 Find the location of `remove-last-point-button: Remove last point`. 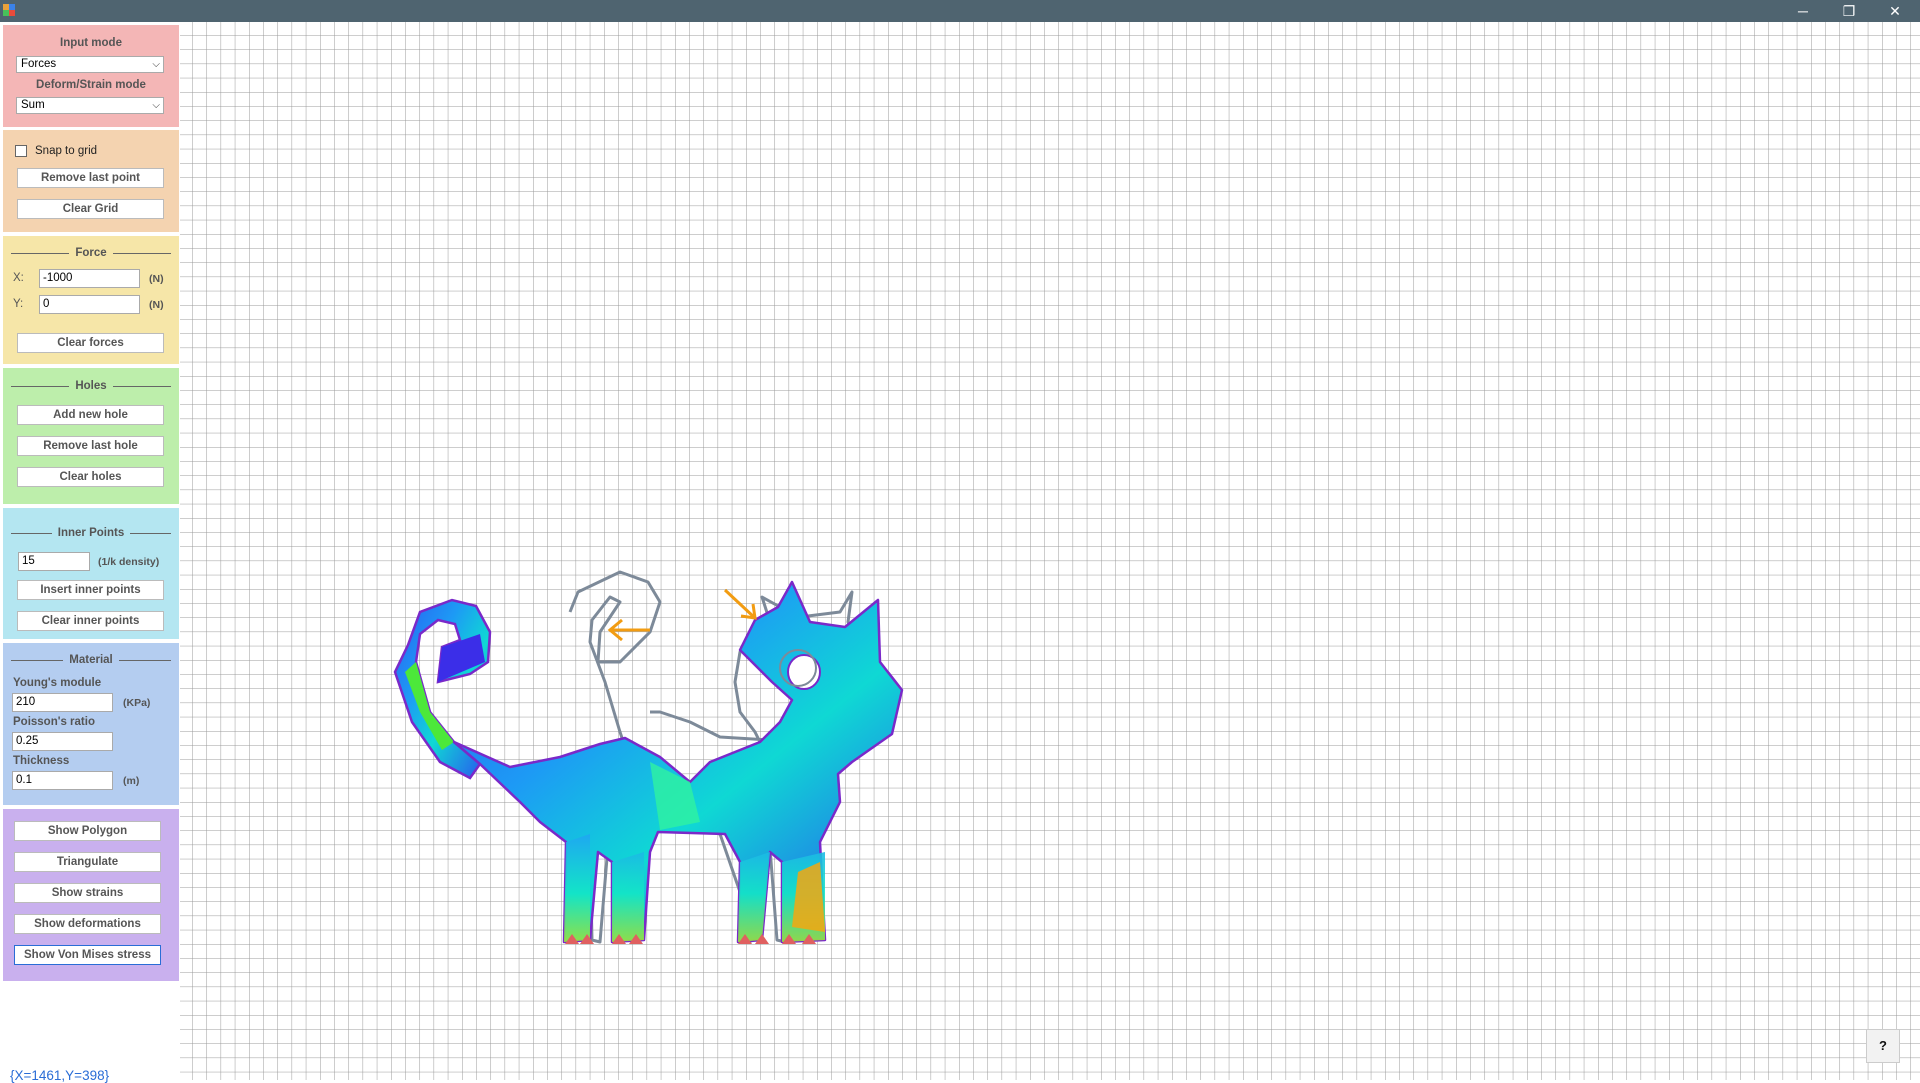

remove-last-point-button: Remove last point is located at coordinates (90, 178).